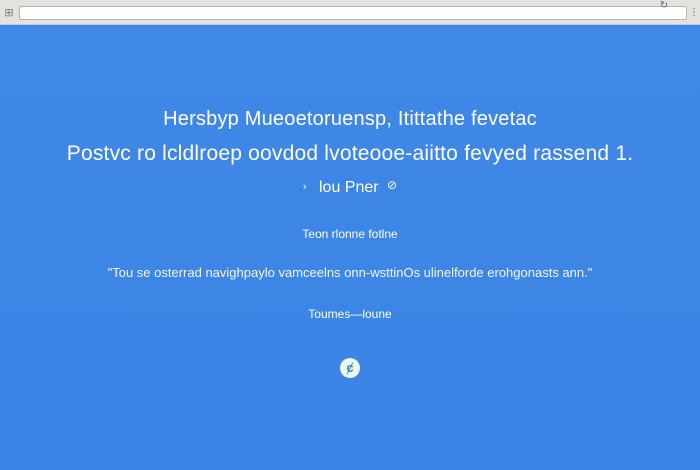 This screenshot has height=470, width=700. I want to click on app-logo-icon: ⊞, so click(9, 13).